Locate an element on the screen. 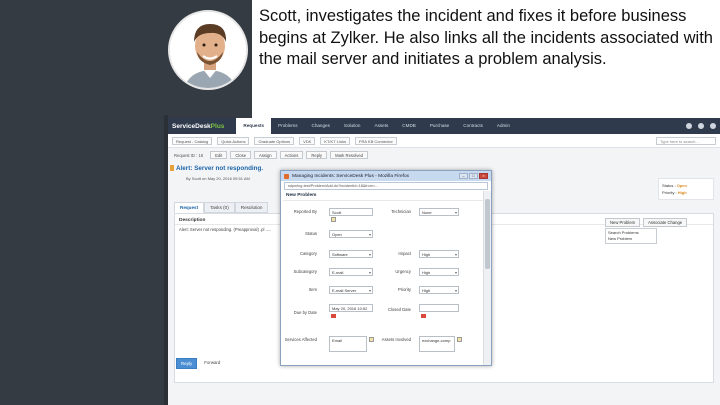 Image resolution: width=720 pixels, height=405 pixels. assets-lookup-icon is located at coordinates (459, 339).